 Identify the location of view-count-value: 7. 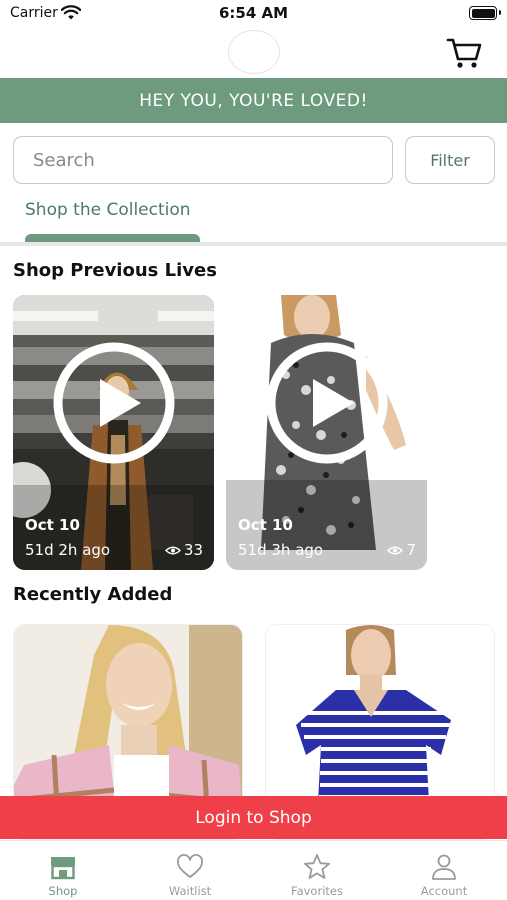
(411, 550).